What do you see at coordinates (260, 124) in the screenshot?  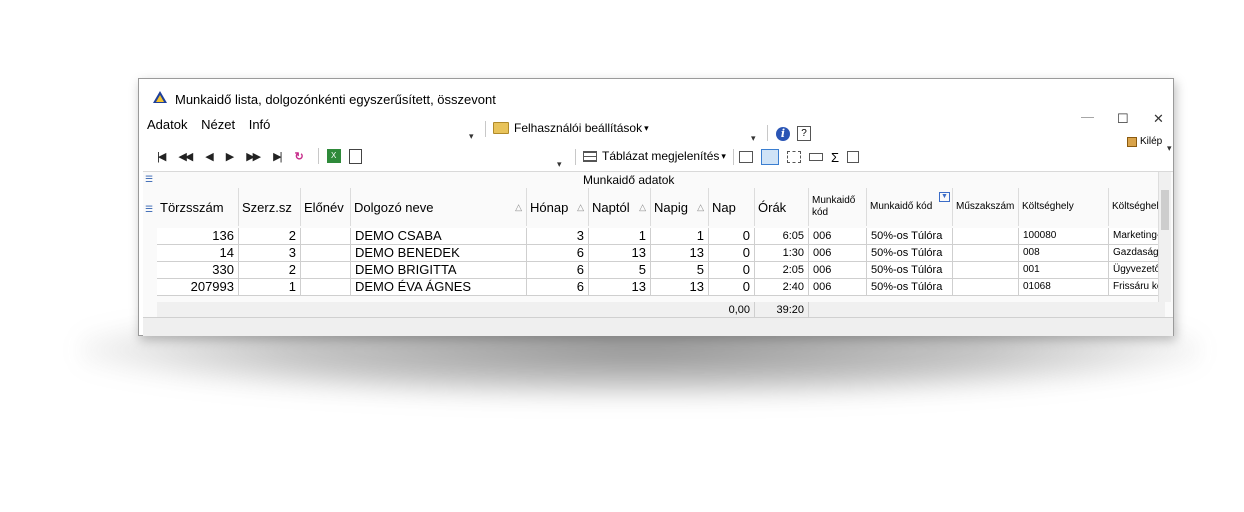 I see `menu-info: Infó` at bounding box center [260, 124].